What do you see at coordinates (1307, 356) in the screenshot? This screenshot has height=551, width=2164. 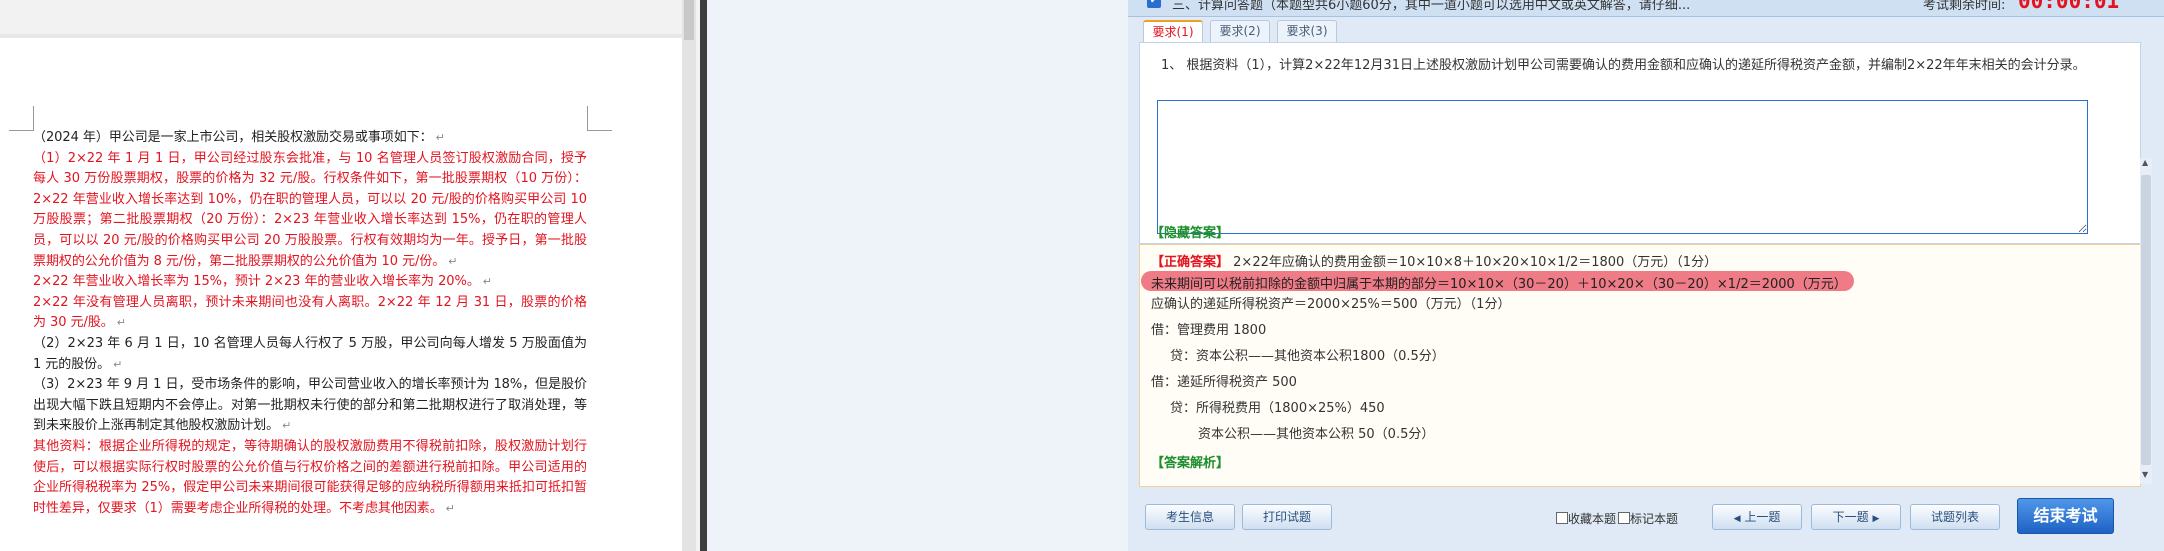 I see `answer-line: 贷：资本公积——其他资本公积1800（0.5分）` at bounding box center [1307, 356].